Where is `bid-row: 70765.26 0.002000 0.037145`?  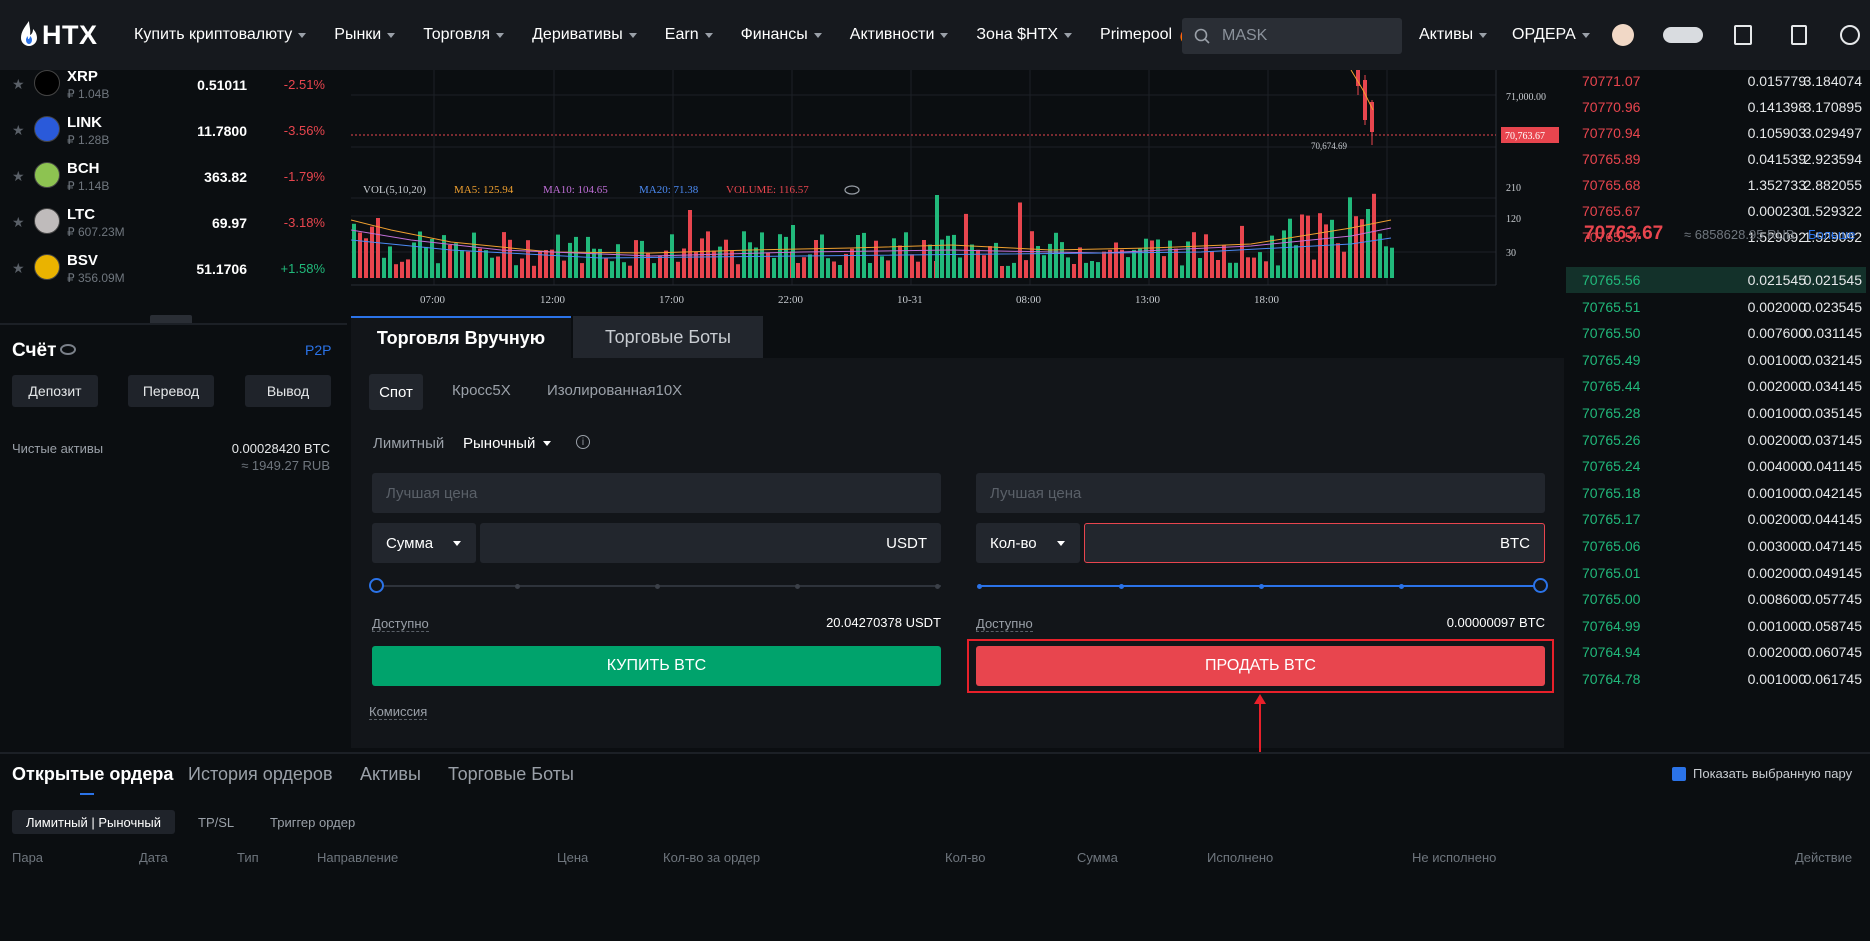
bid-row: 70765.26 0.002000 0.037145 is located at coordinates (1716, 440).